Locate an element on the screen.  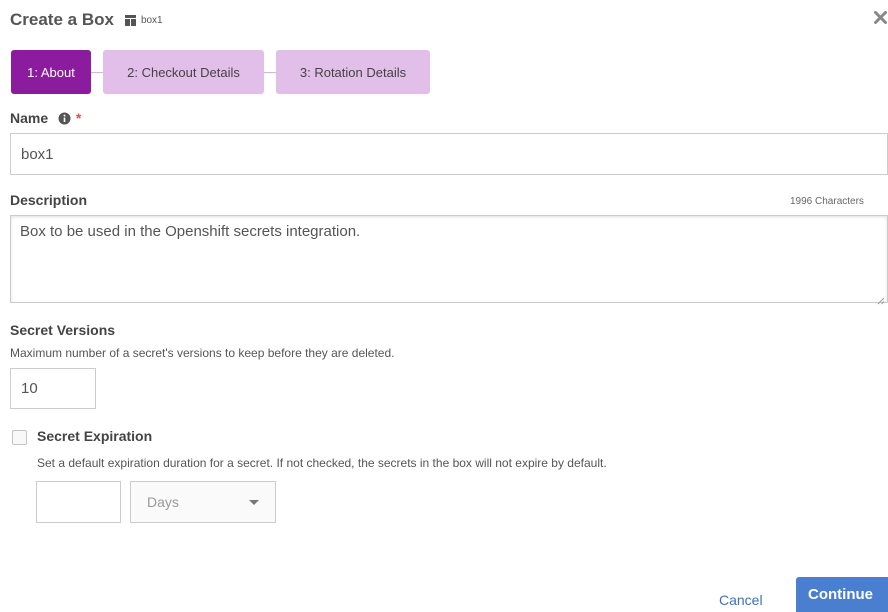
character-count: 1996 Characters is located at coordinates (827, 201).